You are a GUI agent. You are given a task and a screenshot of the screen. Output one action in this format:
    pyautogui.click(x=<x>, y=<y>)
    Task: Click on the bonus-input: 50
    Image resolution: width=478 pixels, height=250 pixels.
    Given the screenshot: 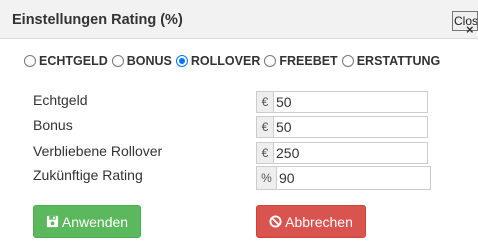 What is the action you would take?
    pyautogui.click(x=351, y=127)
    